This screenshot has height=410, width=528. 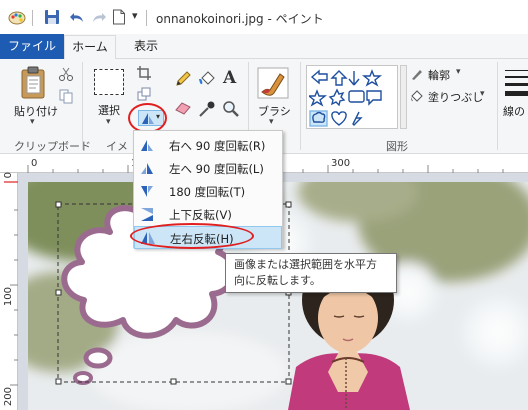 I want to click on tab-view: 表示, so click(x=146, y=46).